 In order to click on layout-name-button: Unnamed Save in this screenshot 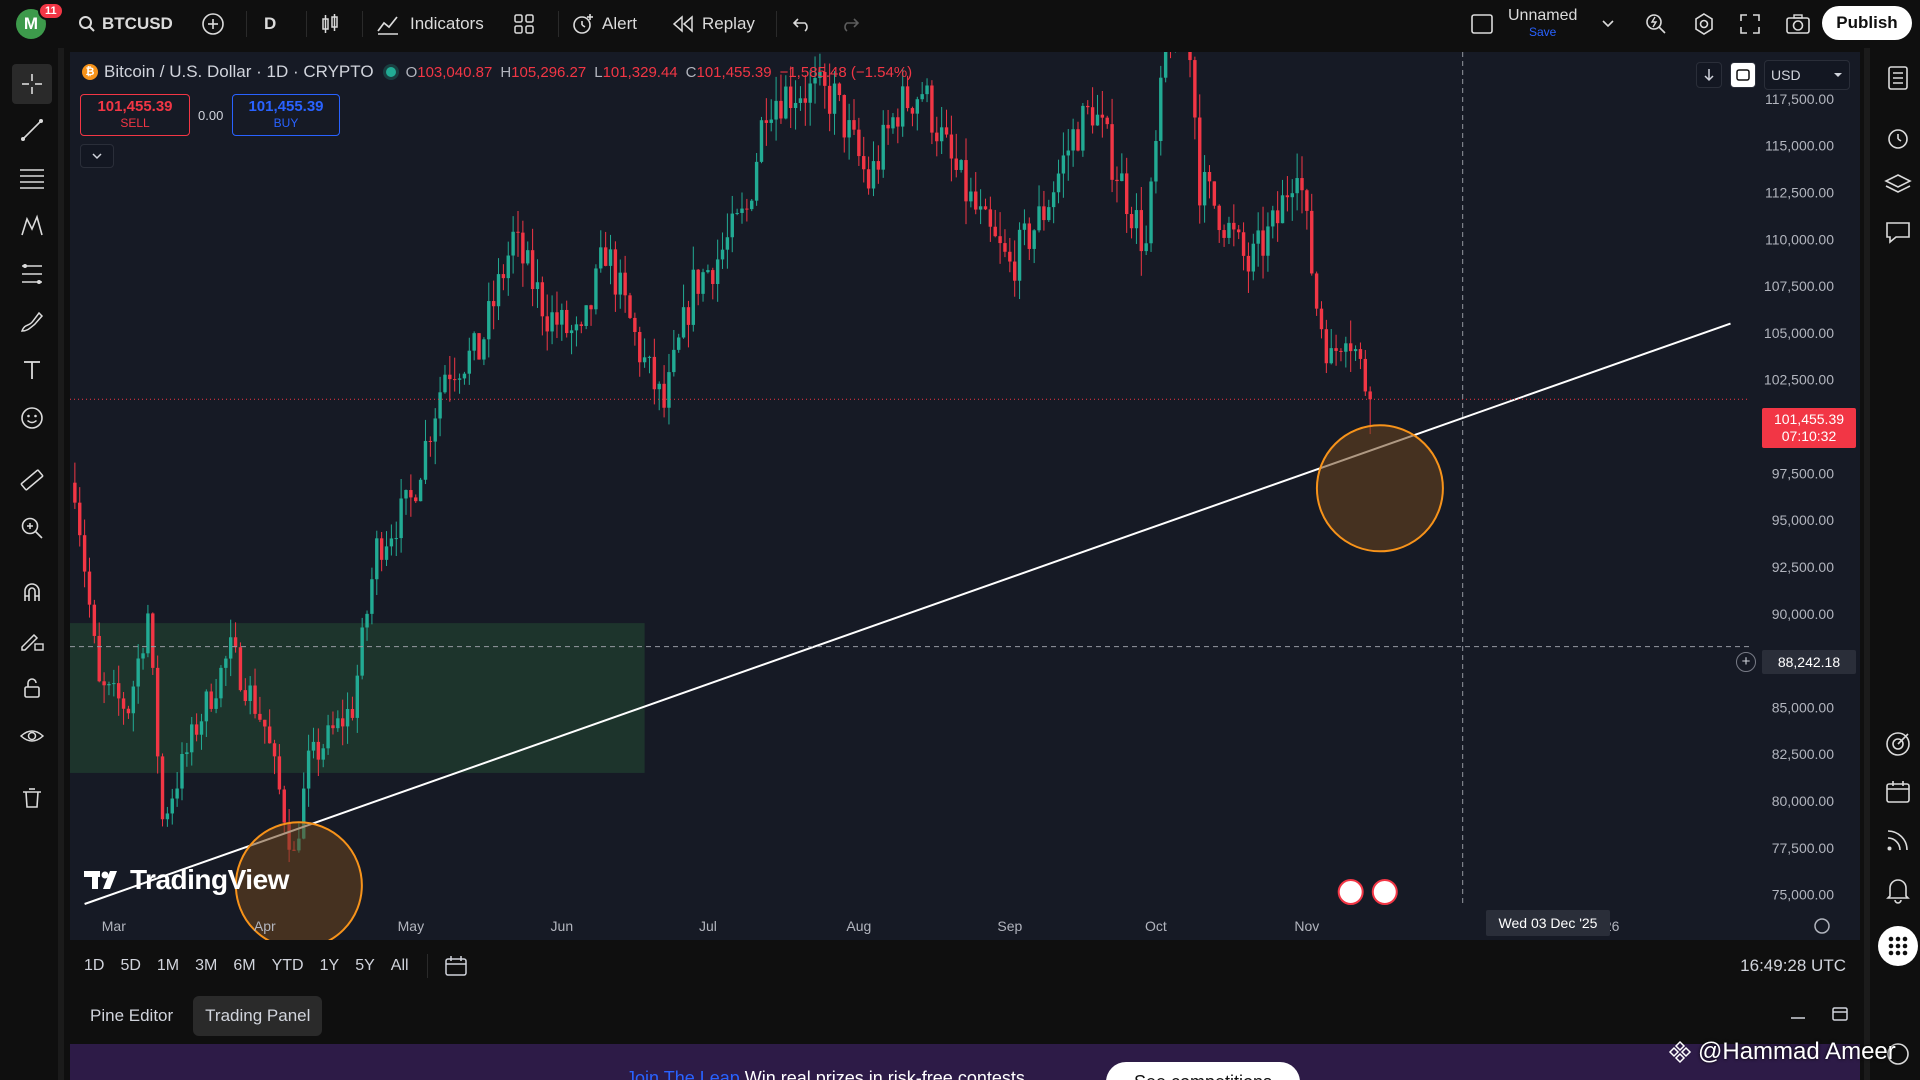, I will do `click(1542, 24)`.